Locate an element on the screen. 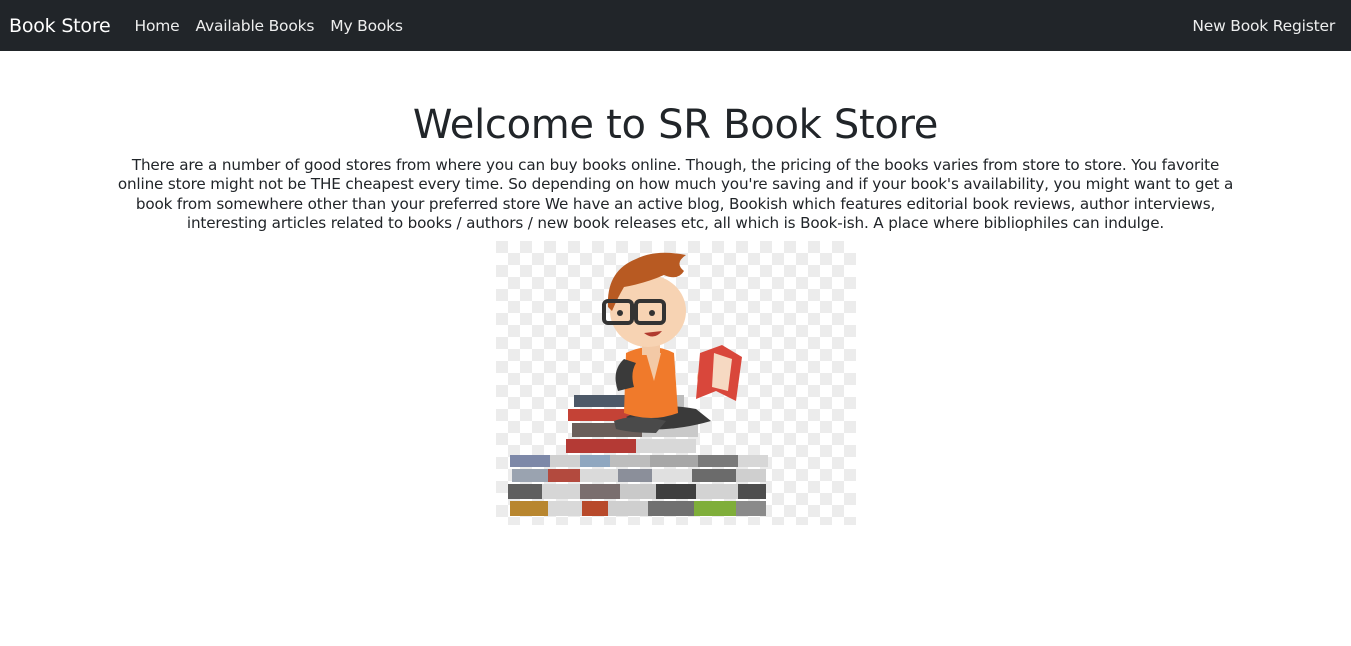  nav-links: Home Available Books My Books is located at coordinates (269, 26).